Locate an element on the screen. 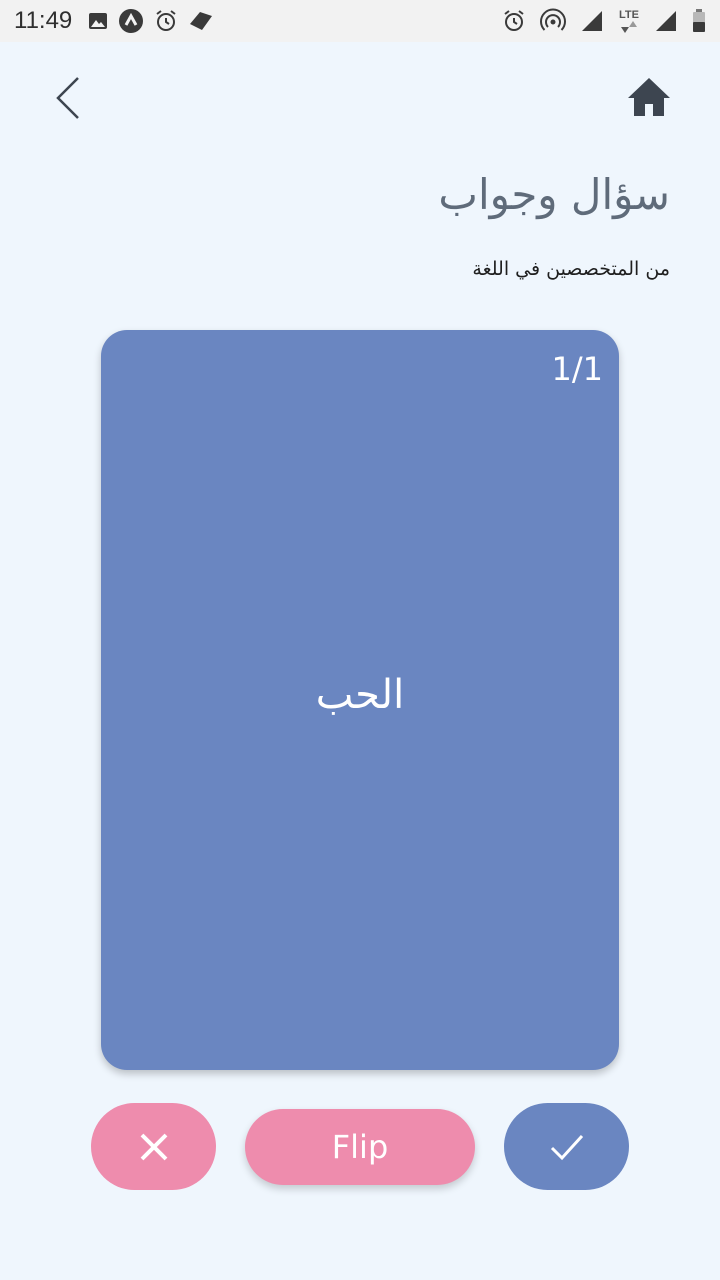 This screenshot has height=1280, width=720. flip-button: Flip is located at coordinates (360, 1147).